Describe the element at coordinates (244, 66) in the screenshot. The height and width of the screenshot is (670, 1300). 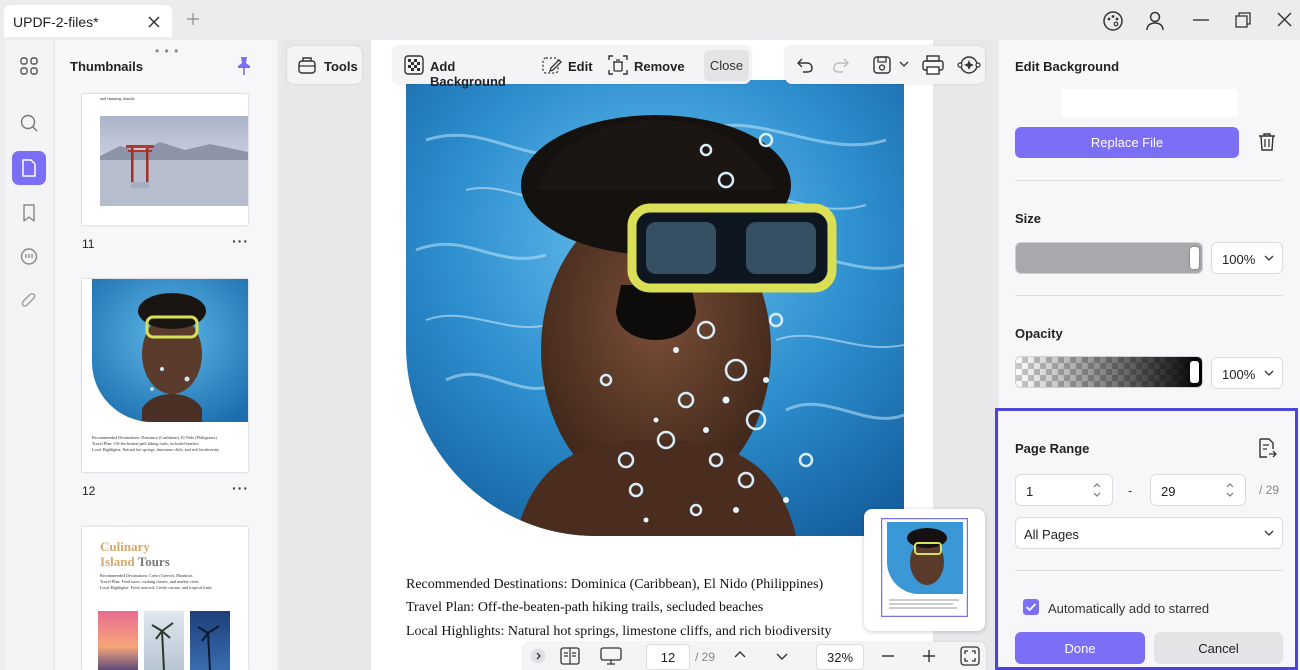
I see `pin-icon` at that location.